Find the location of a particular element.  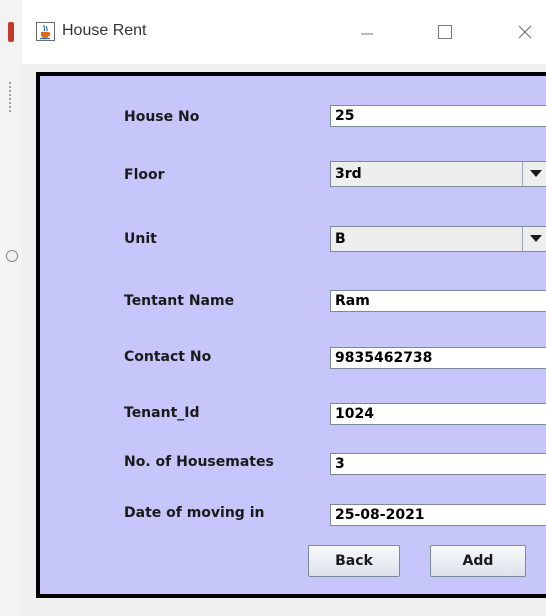

floor-selected-value: 3rd is located at coordinates (348, 174).